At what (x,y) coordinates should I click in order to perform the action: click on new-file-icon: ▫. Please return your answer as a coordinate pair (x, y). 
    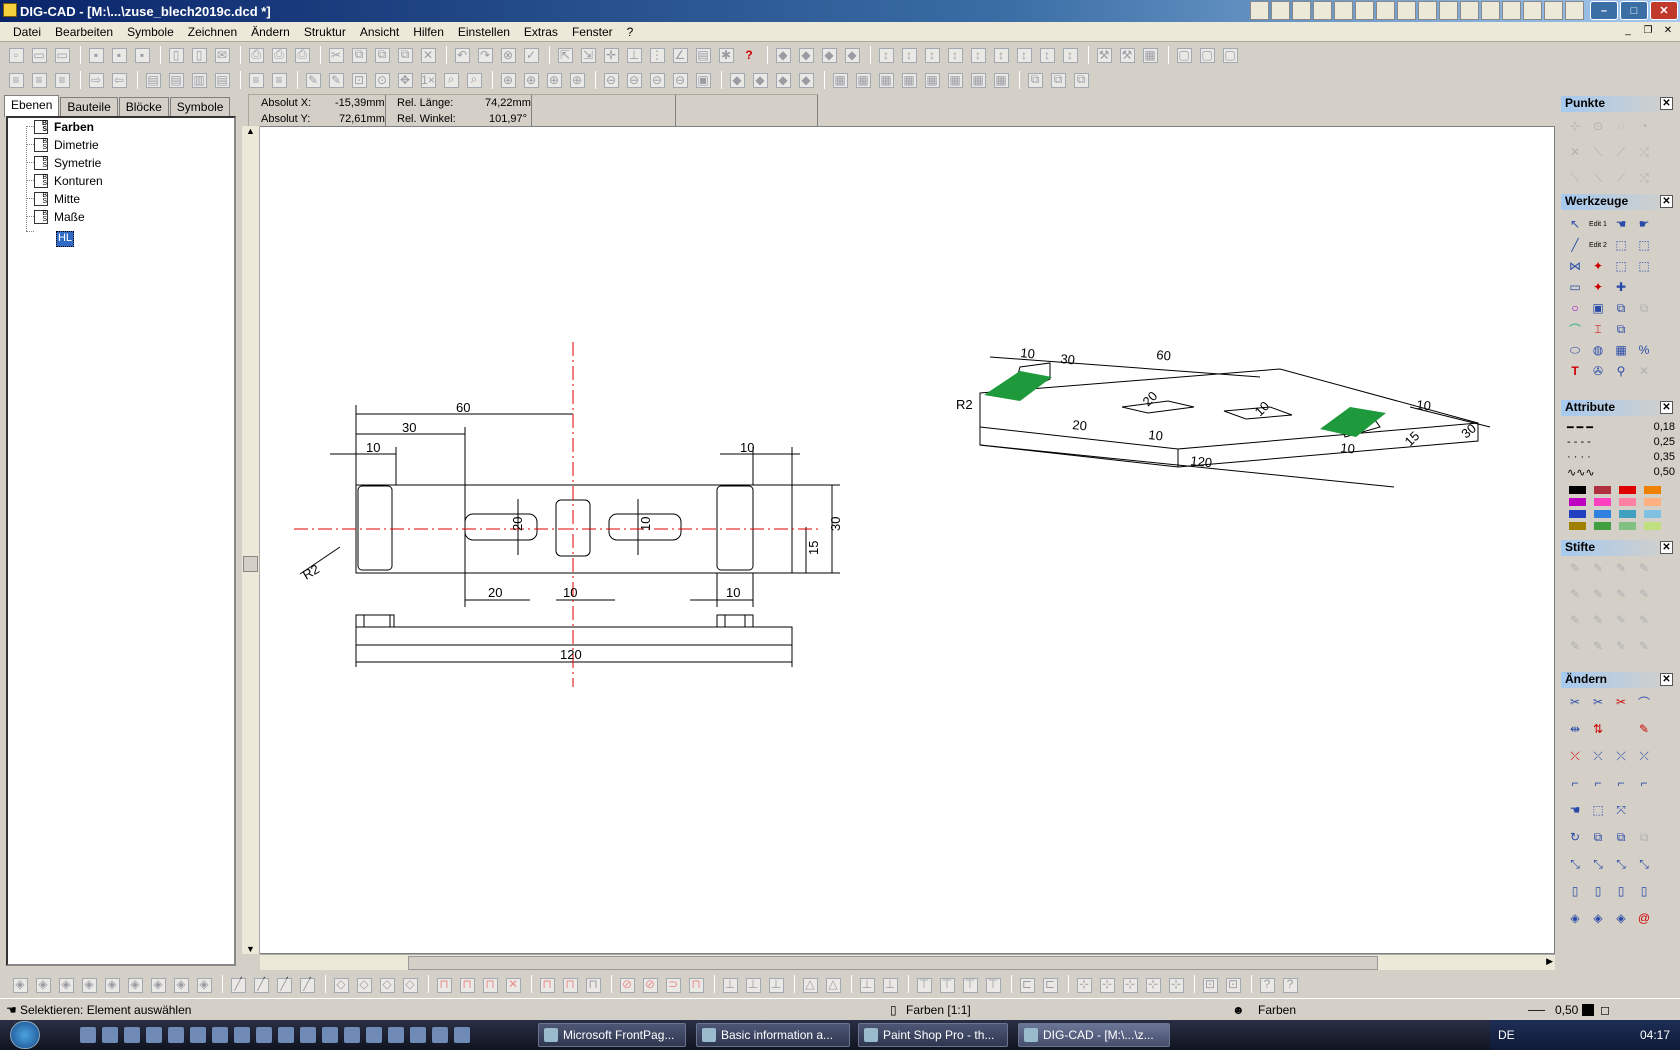
    Looking at the image, I should click on (16, 54).